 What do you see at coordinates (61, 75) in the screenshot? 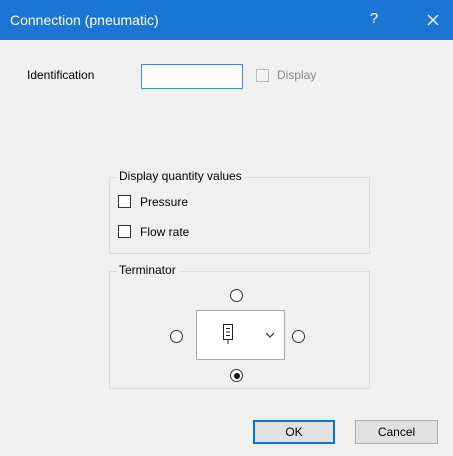
I see `identification-label: Identification` at bounding box center [61, 75].